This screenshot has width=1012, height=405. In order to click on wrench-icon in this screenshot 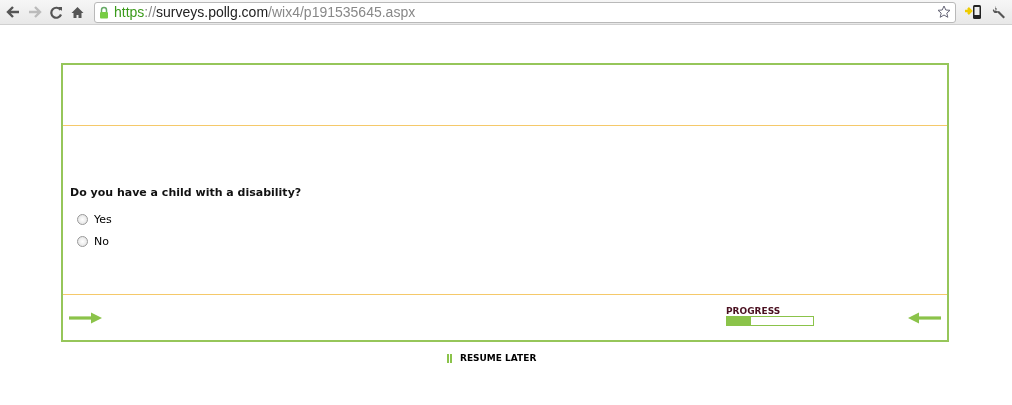, I will do `click(999, 12)`.